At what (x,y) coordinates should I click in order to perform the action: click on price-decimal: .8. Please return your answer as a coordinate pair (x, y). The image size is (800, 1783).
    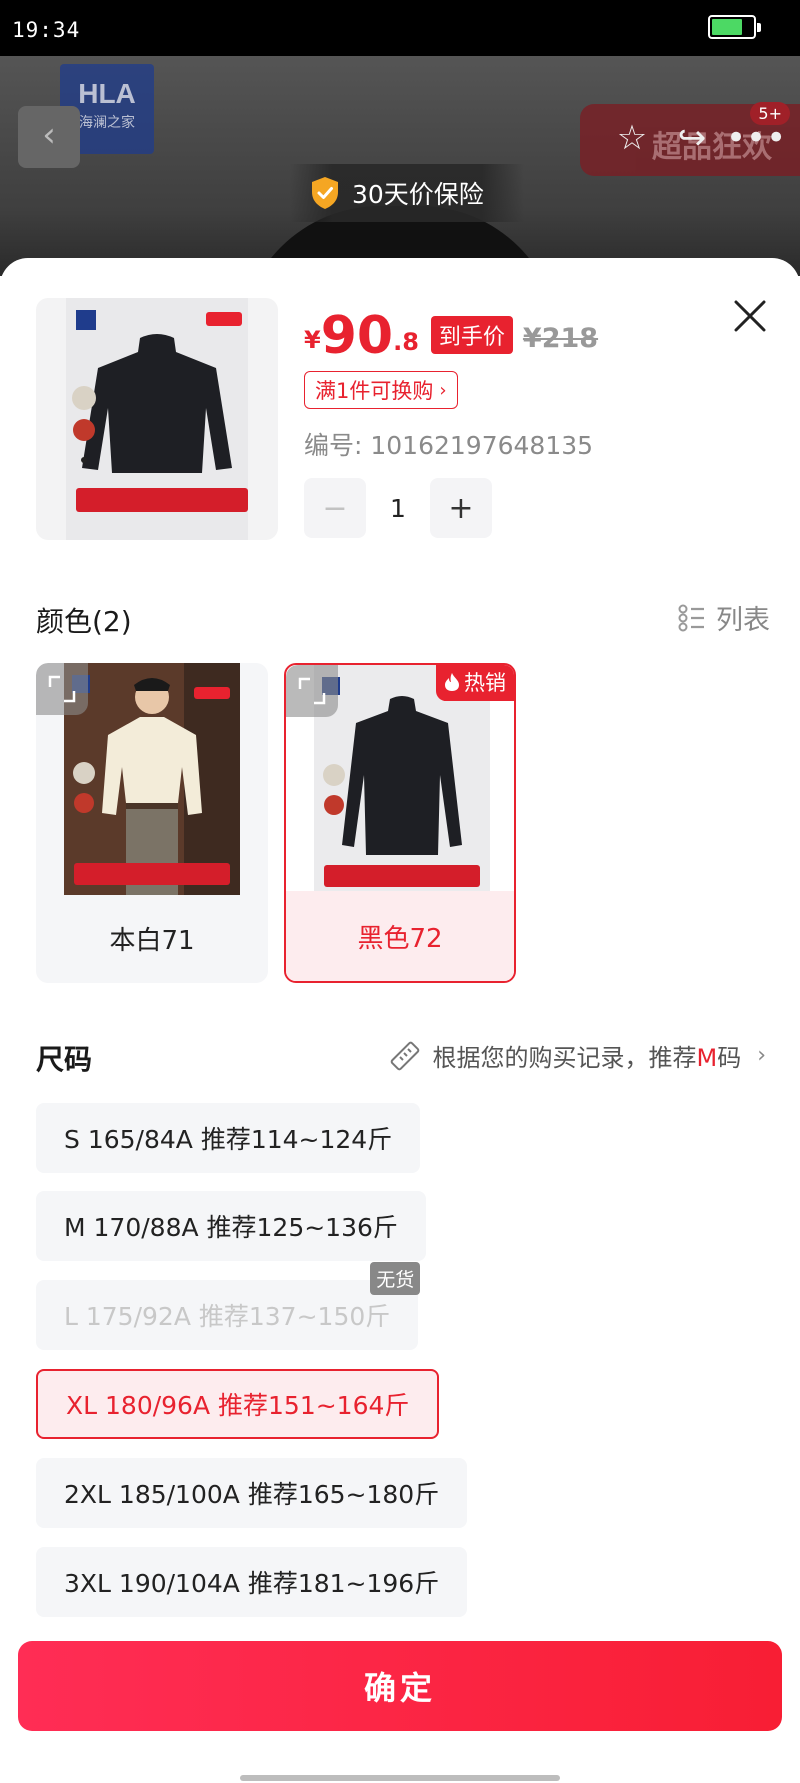
    Looking at the image, I should click on (406, 342).